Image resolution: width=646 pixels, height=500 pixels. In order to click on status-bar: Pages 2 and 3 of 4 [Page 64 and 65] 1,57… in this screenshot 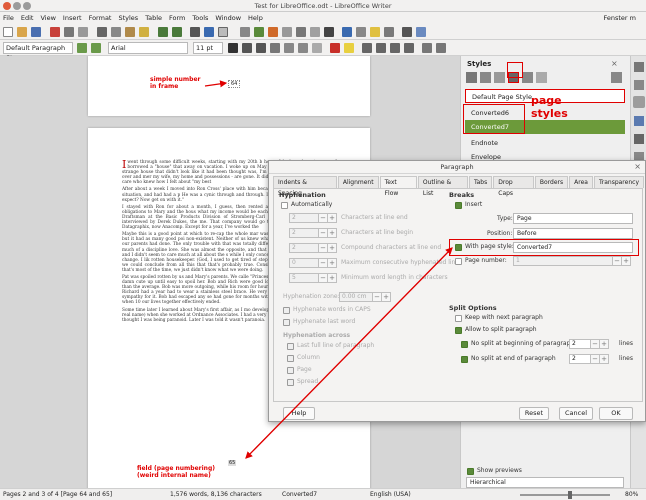, I will do `click(323, 494)`.